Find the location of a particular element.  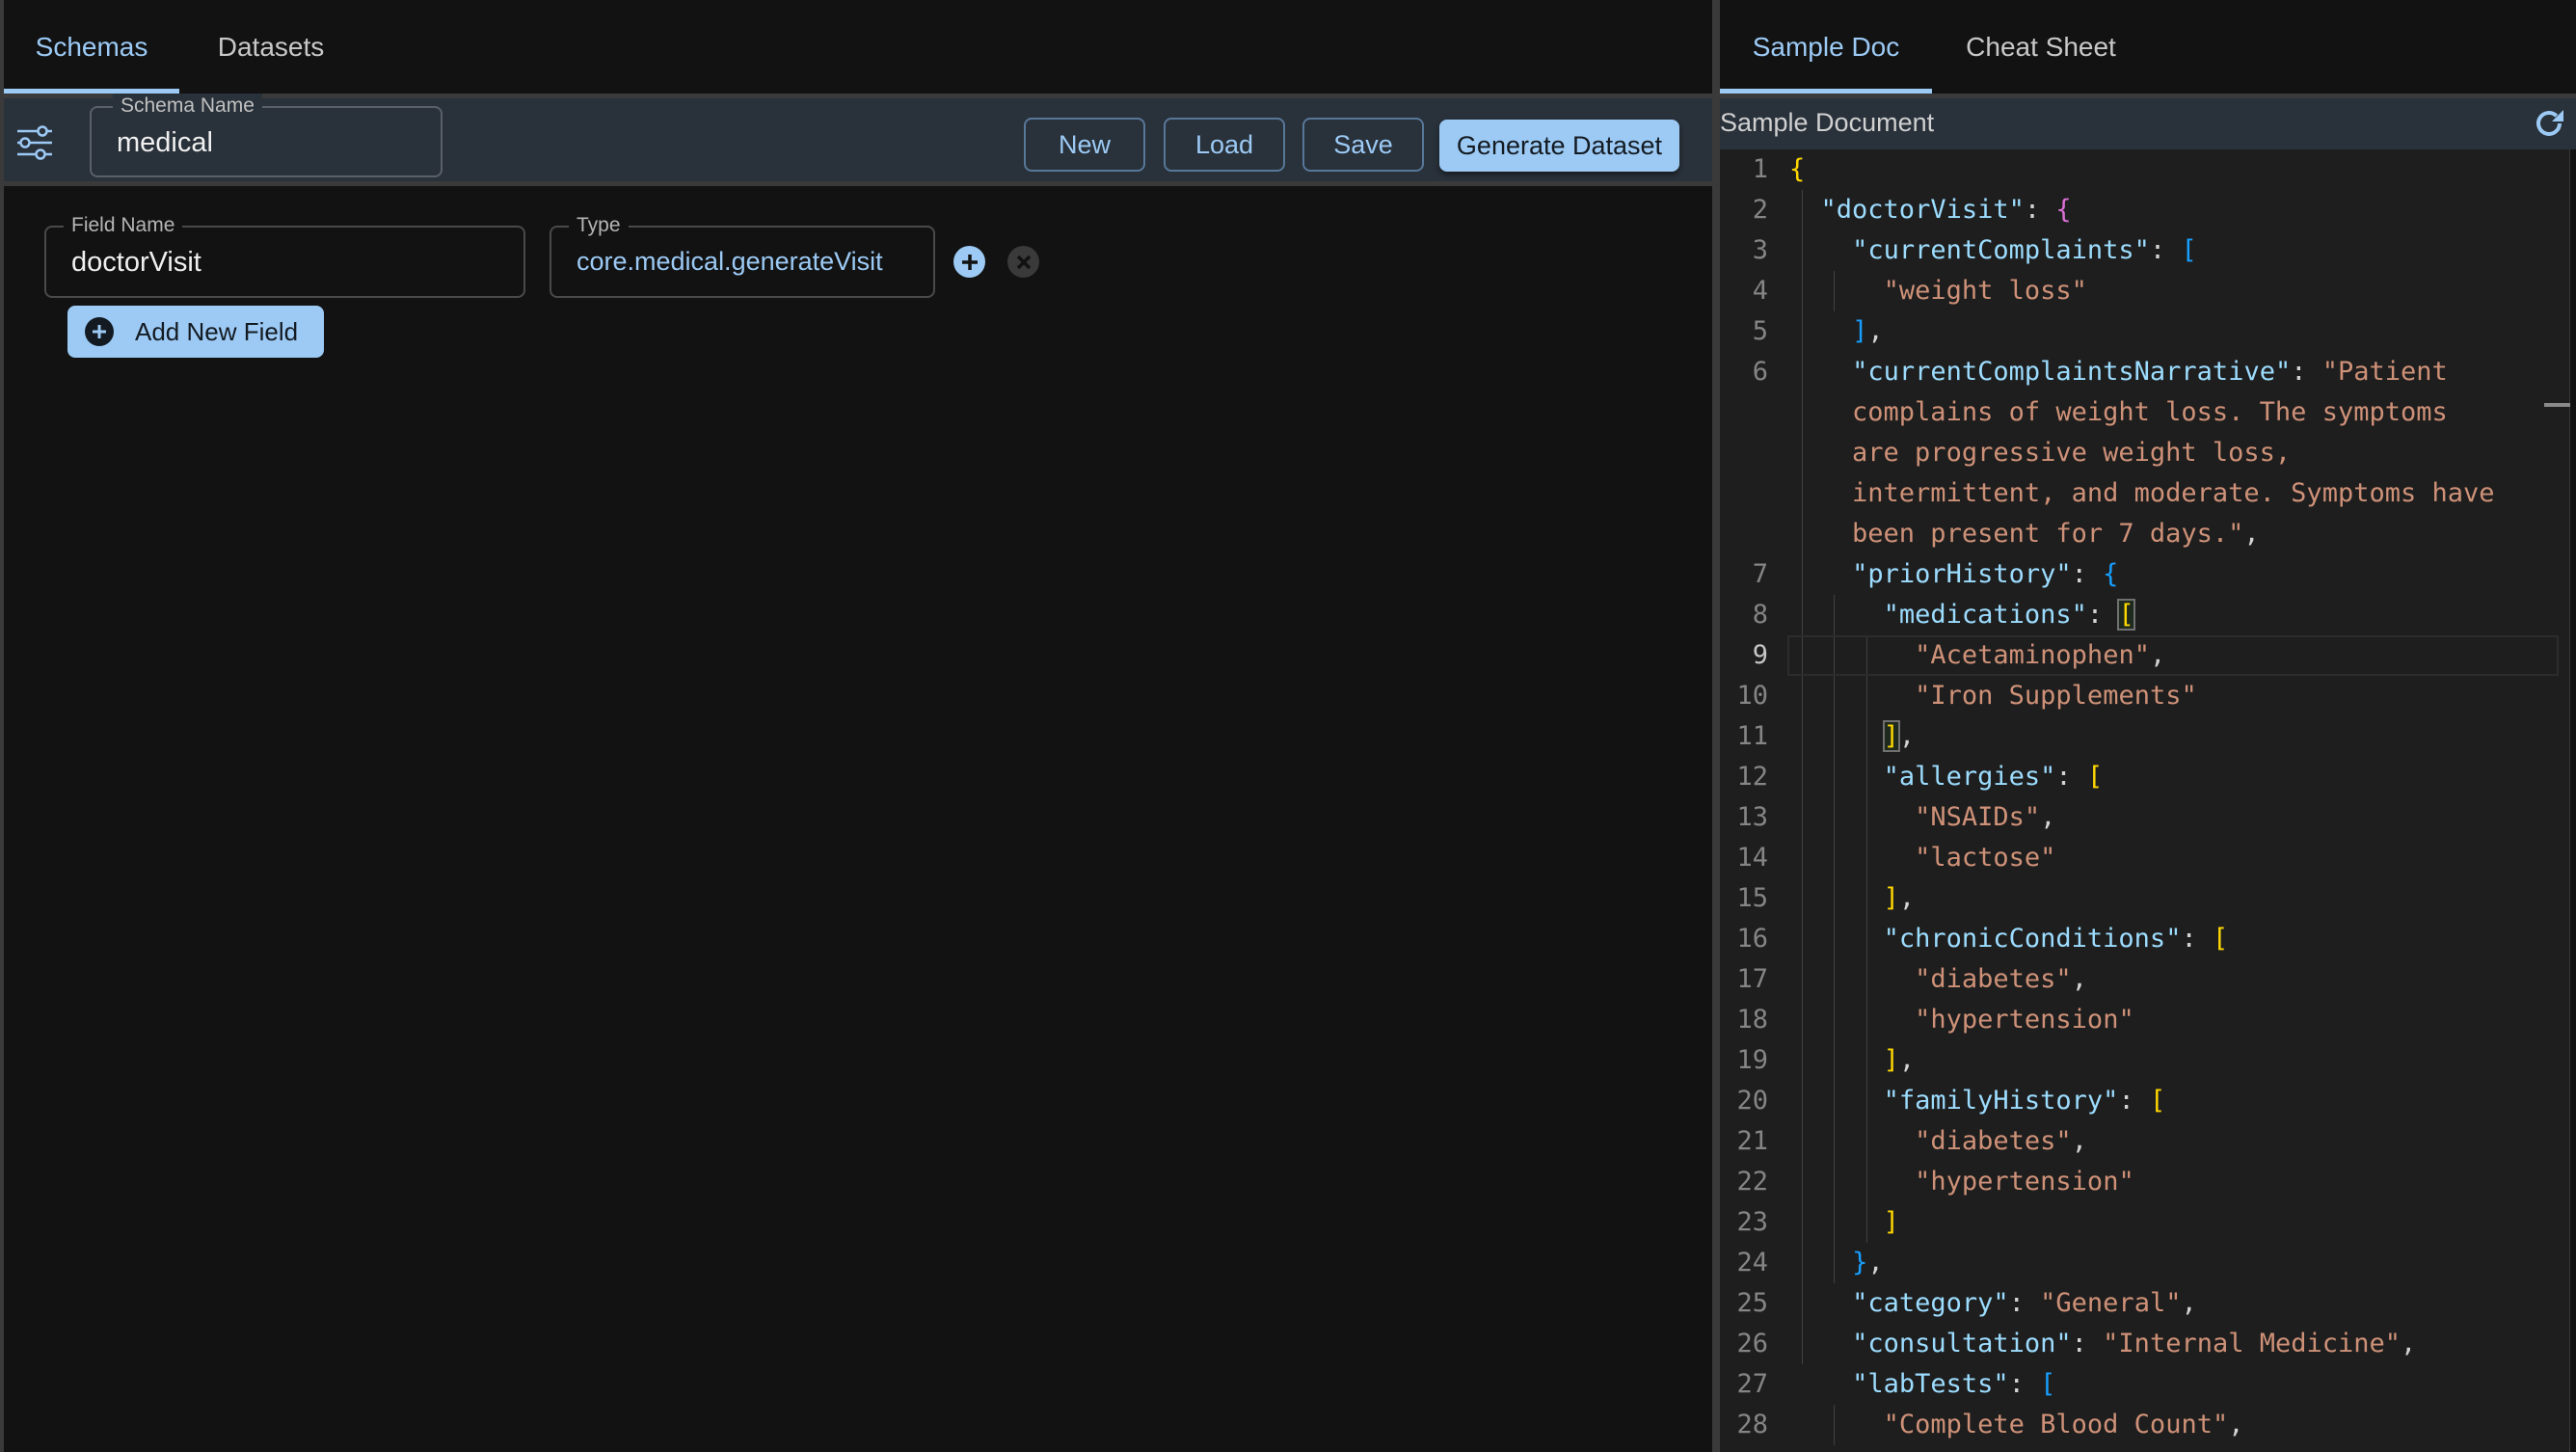

load-button: Load is located at coordinates (1225, 145).